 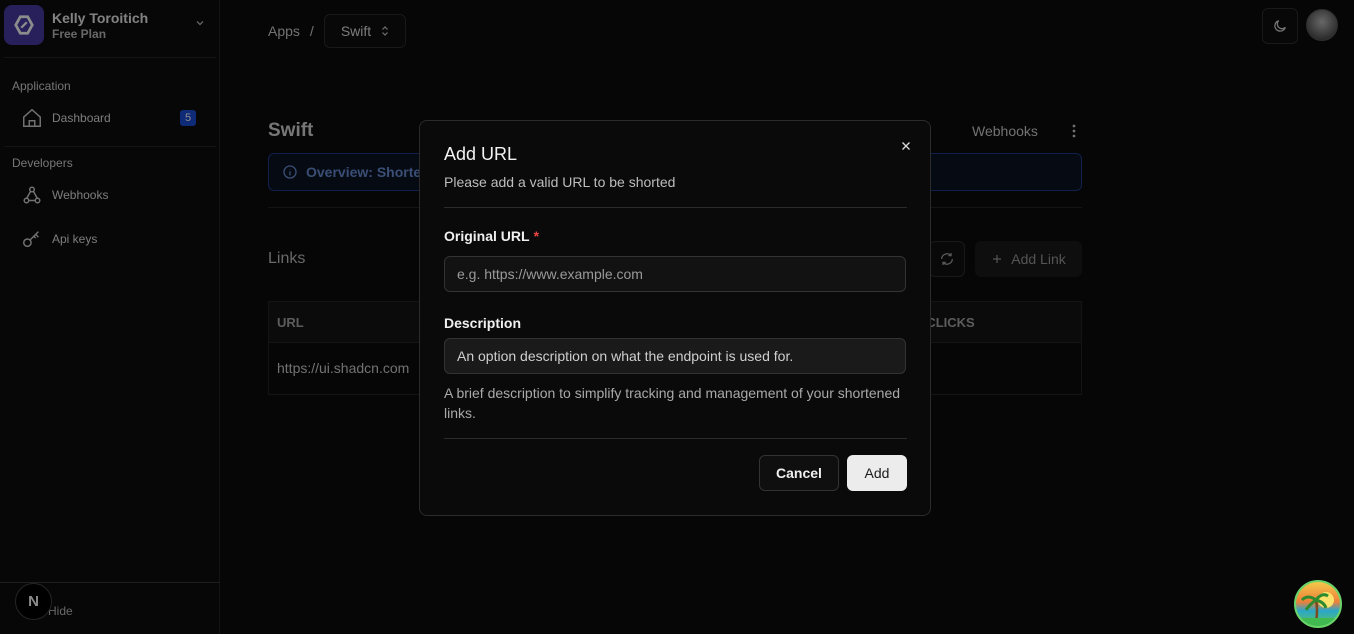 I want to click on dialog-description: Please add a valid URL to be shorted, so click(x=560, y=182).